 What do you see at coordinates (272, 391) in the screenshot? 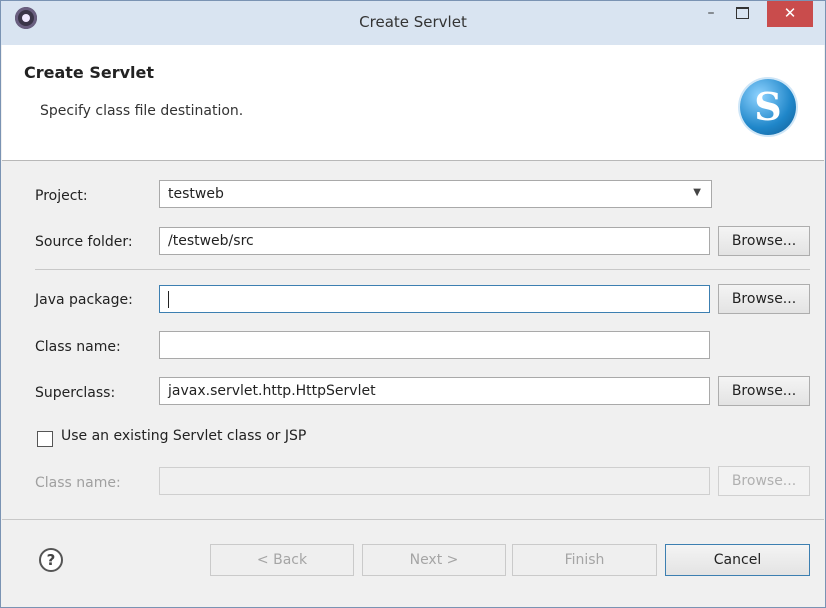
I see `superclass-value: javax.servlet.http.HttpServlet` at bounding box center [272, 391].